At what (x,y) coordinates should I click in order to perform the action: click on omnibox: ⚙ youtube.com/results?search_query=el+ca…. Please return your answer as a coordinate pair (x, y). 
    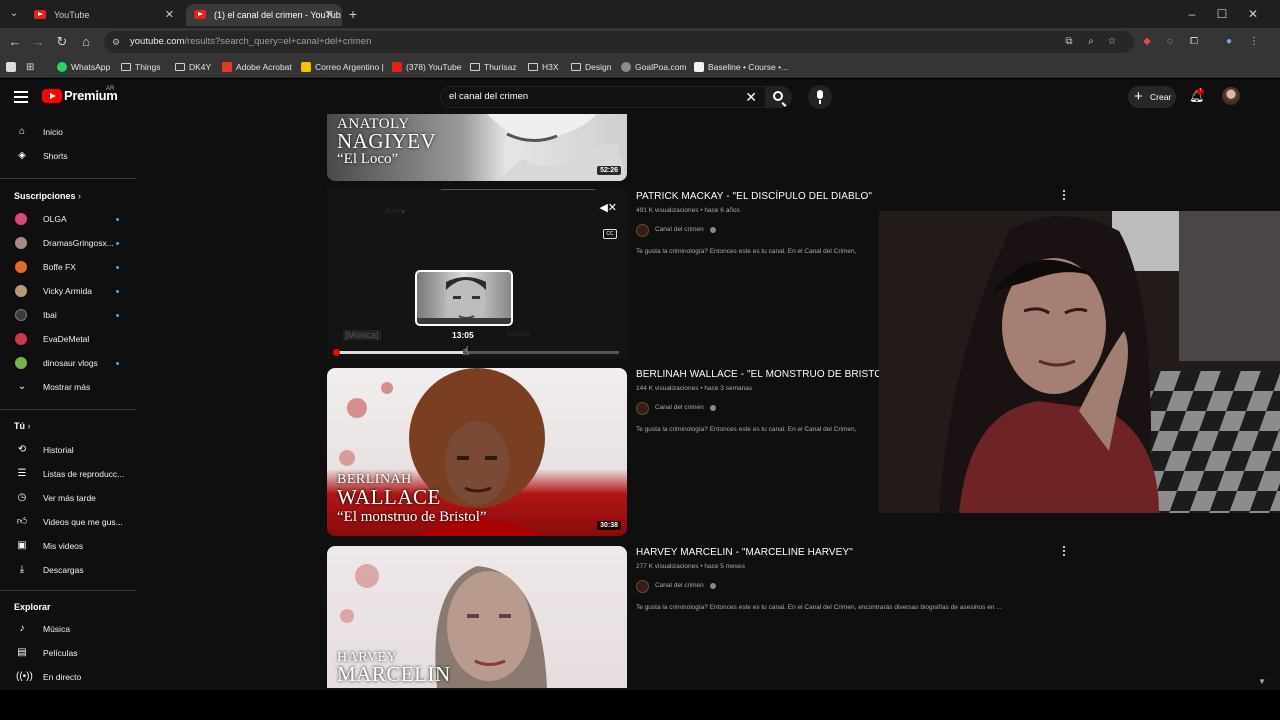
    Looking at the image, I should click on (619, 42).